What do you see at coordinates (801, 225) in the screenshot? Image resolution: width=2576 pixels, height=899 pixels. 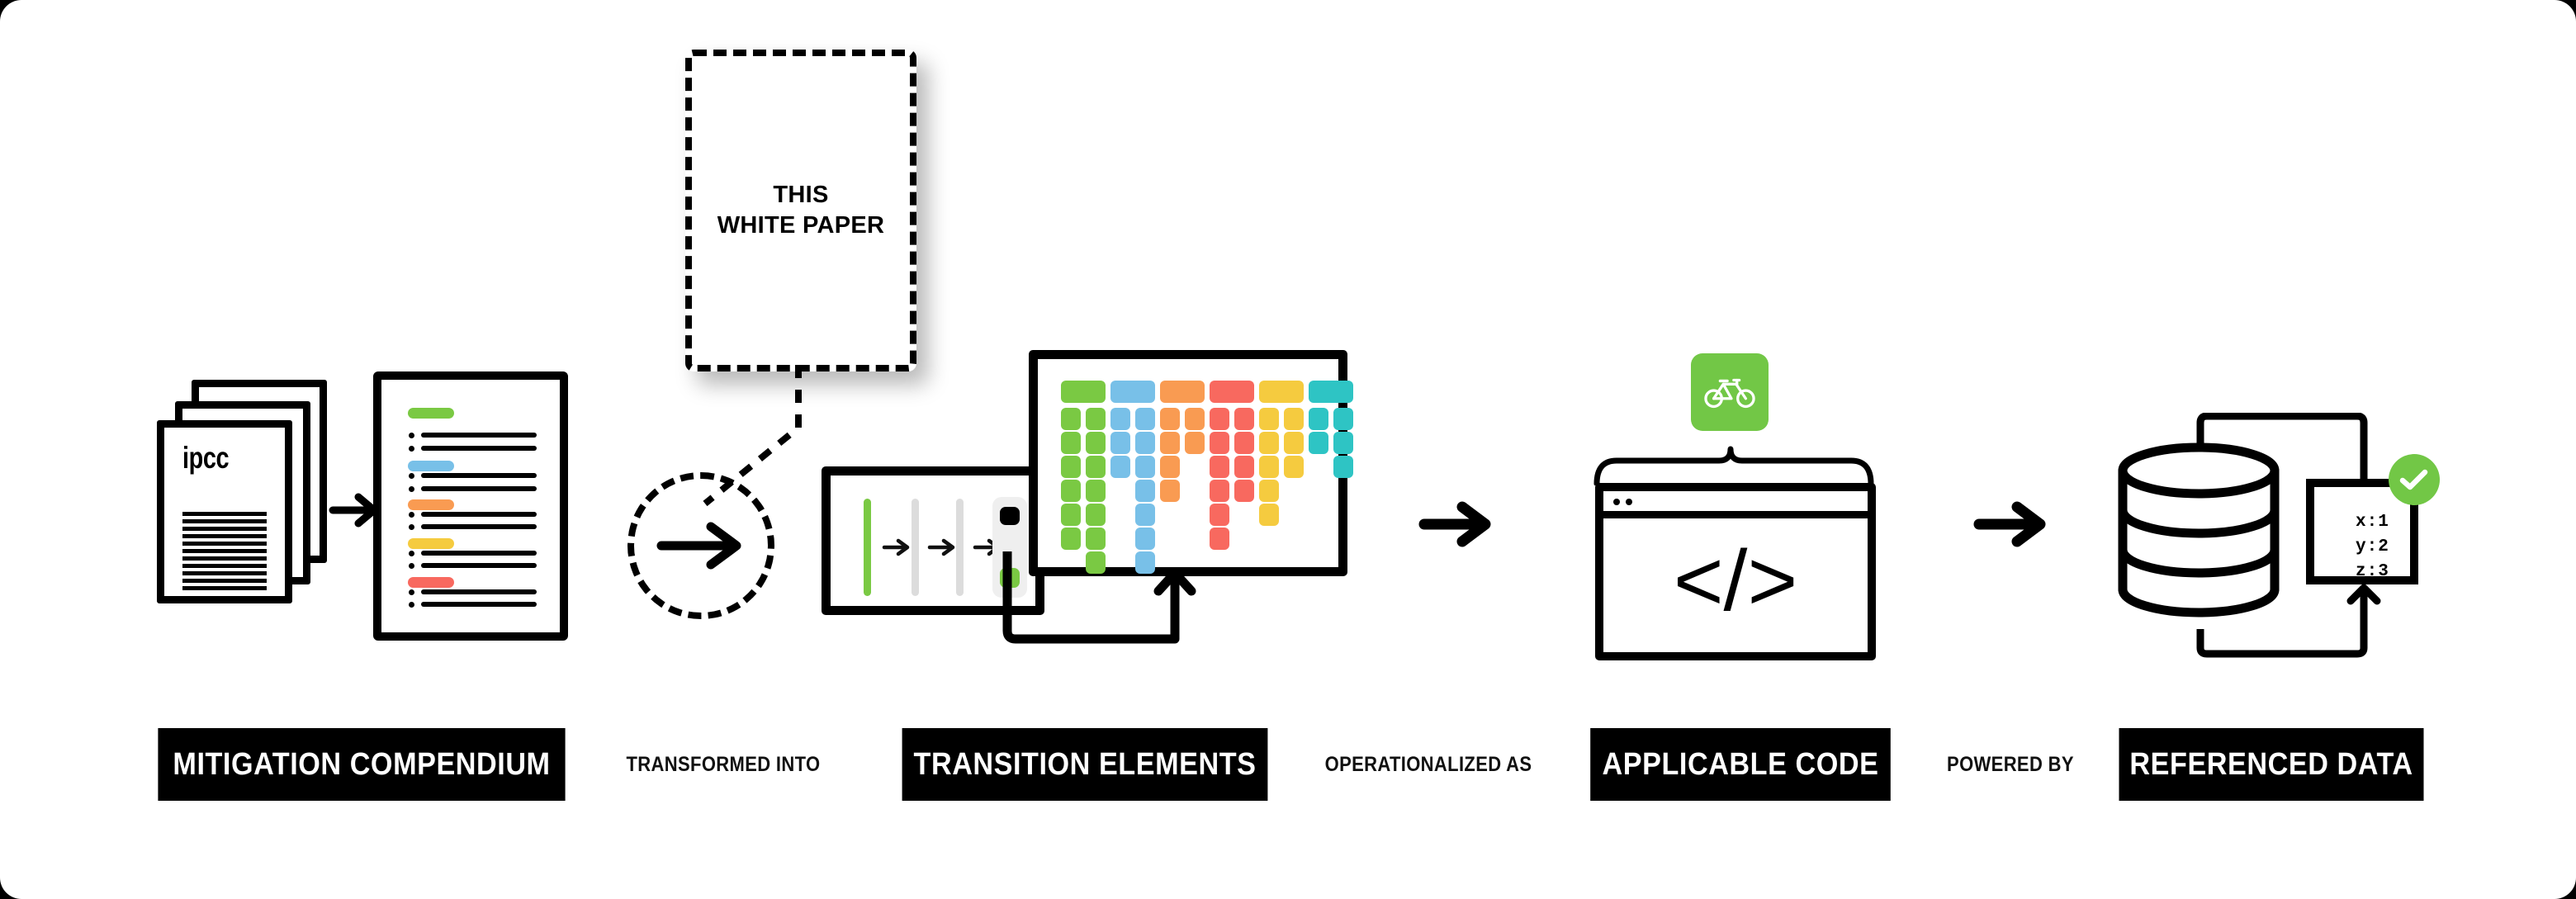 I see `white-paper-line-2: WHITE PAPER` at bounding box center [801, 225].